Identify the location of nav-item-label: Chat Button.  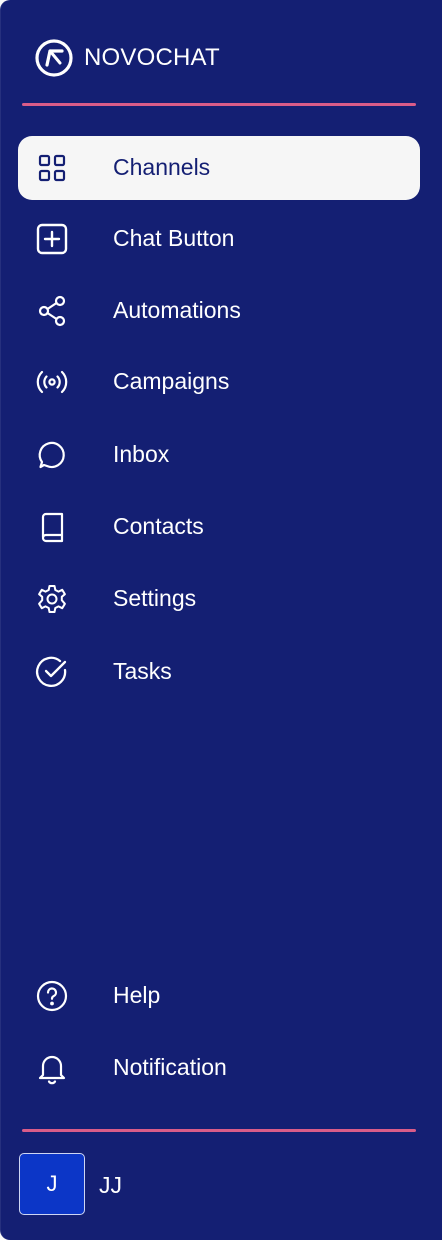
(174, 238).